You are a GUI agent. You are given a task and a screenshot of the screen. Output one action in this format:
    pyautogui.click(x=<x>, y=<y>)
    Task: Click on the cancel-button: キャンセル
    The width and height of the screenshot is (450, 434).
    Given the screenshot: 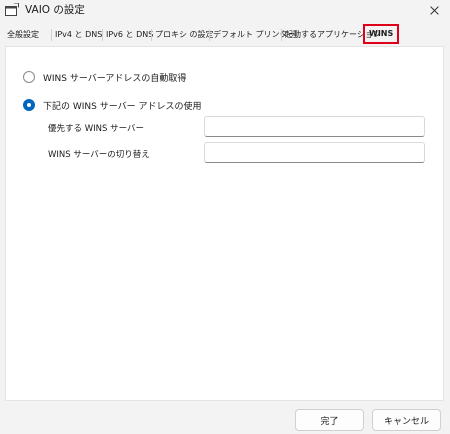 What is the action you would take?
    pyautogui.click(x=406, y=420)
    